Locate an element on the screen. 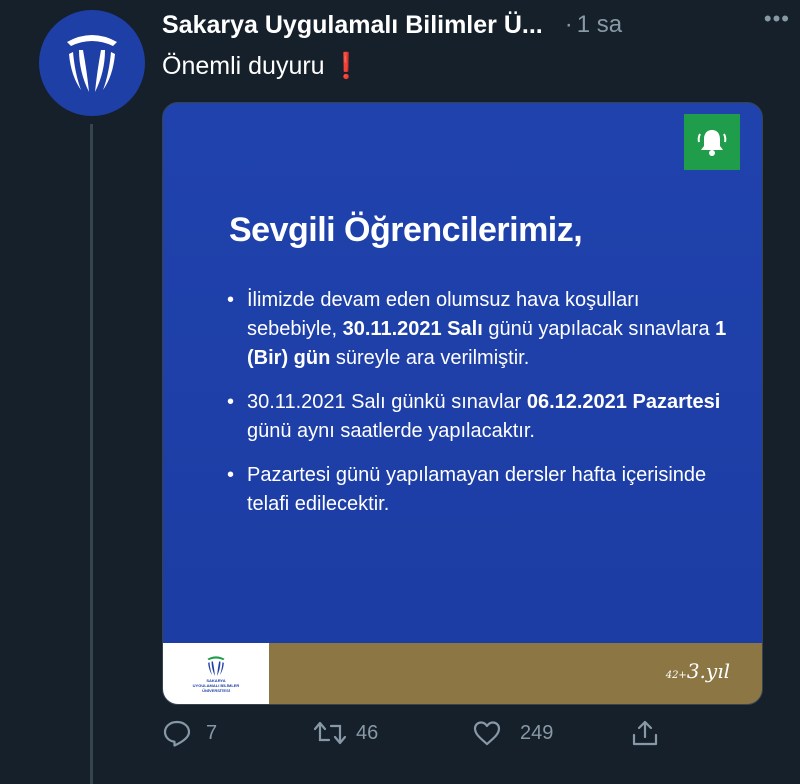  tweet-header: Sakarya Uygulamalı Bilimler Ü... · 1 sa is located at coordinates (471, 25).